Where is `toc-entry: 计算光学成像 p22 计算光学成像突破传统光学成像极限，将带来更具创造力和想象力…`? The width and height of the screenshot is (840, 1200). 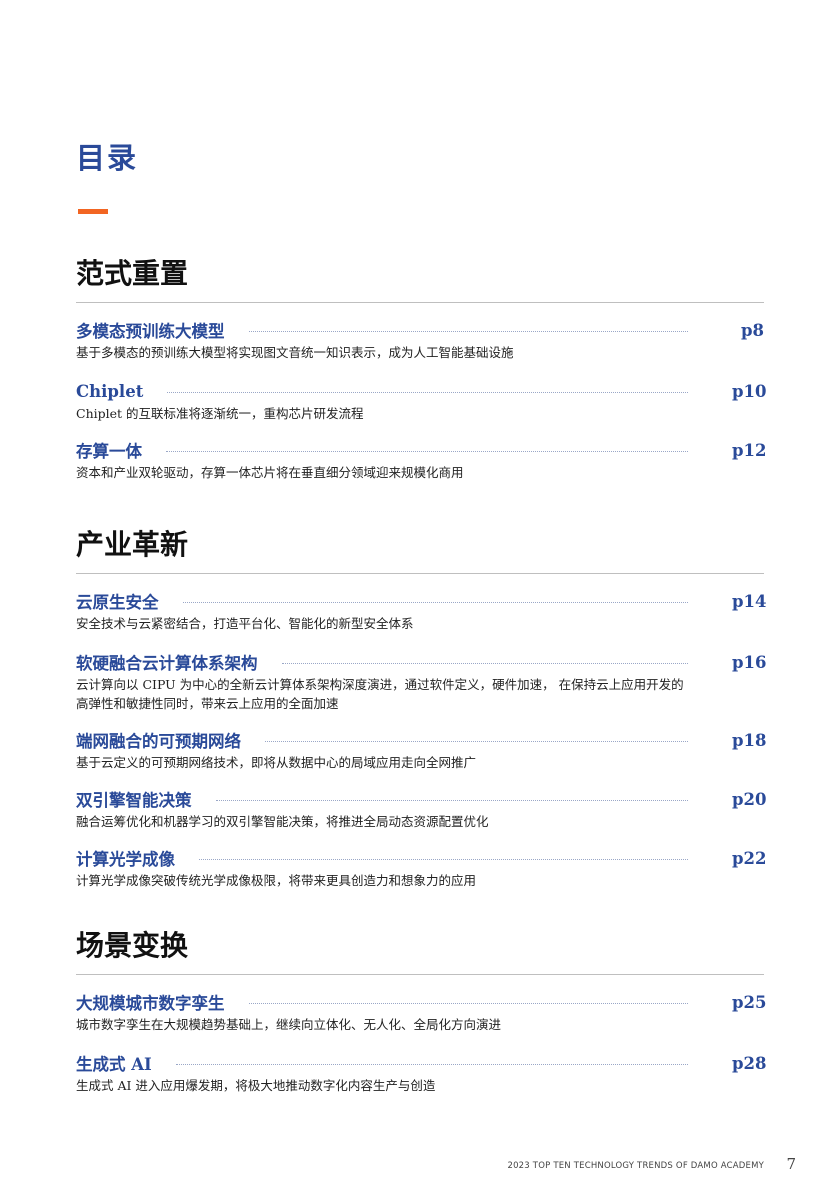 toc-entry: 计算光学成像 p22 计算光学成像突破传统光学成像极限，将带来更具创造力和想象力… is located at coordinates (421, 868).